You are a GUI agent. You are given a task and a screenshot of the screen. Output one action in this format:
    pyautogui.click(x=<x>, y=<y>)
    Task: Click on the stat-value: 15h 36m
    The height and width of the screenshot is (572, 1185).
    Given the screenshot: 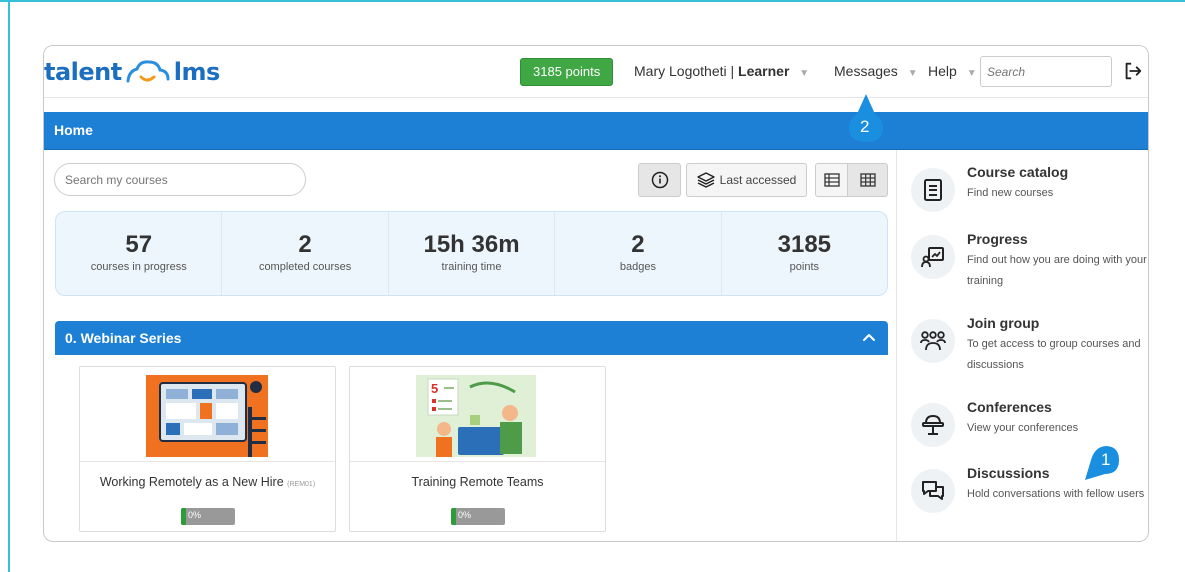 What is the action you would take?
    pyautogui.click(x=471, y=244)
    